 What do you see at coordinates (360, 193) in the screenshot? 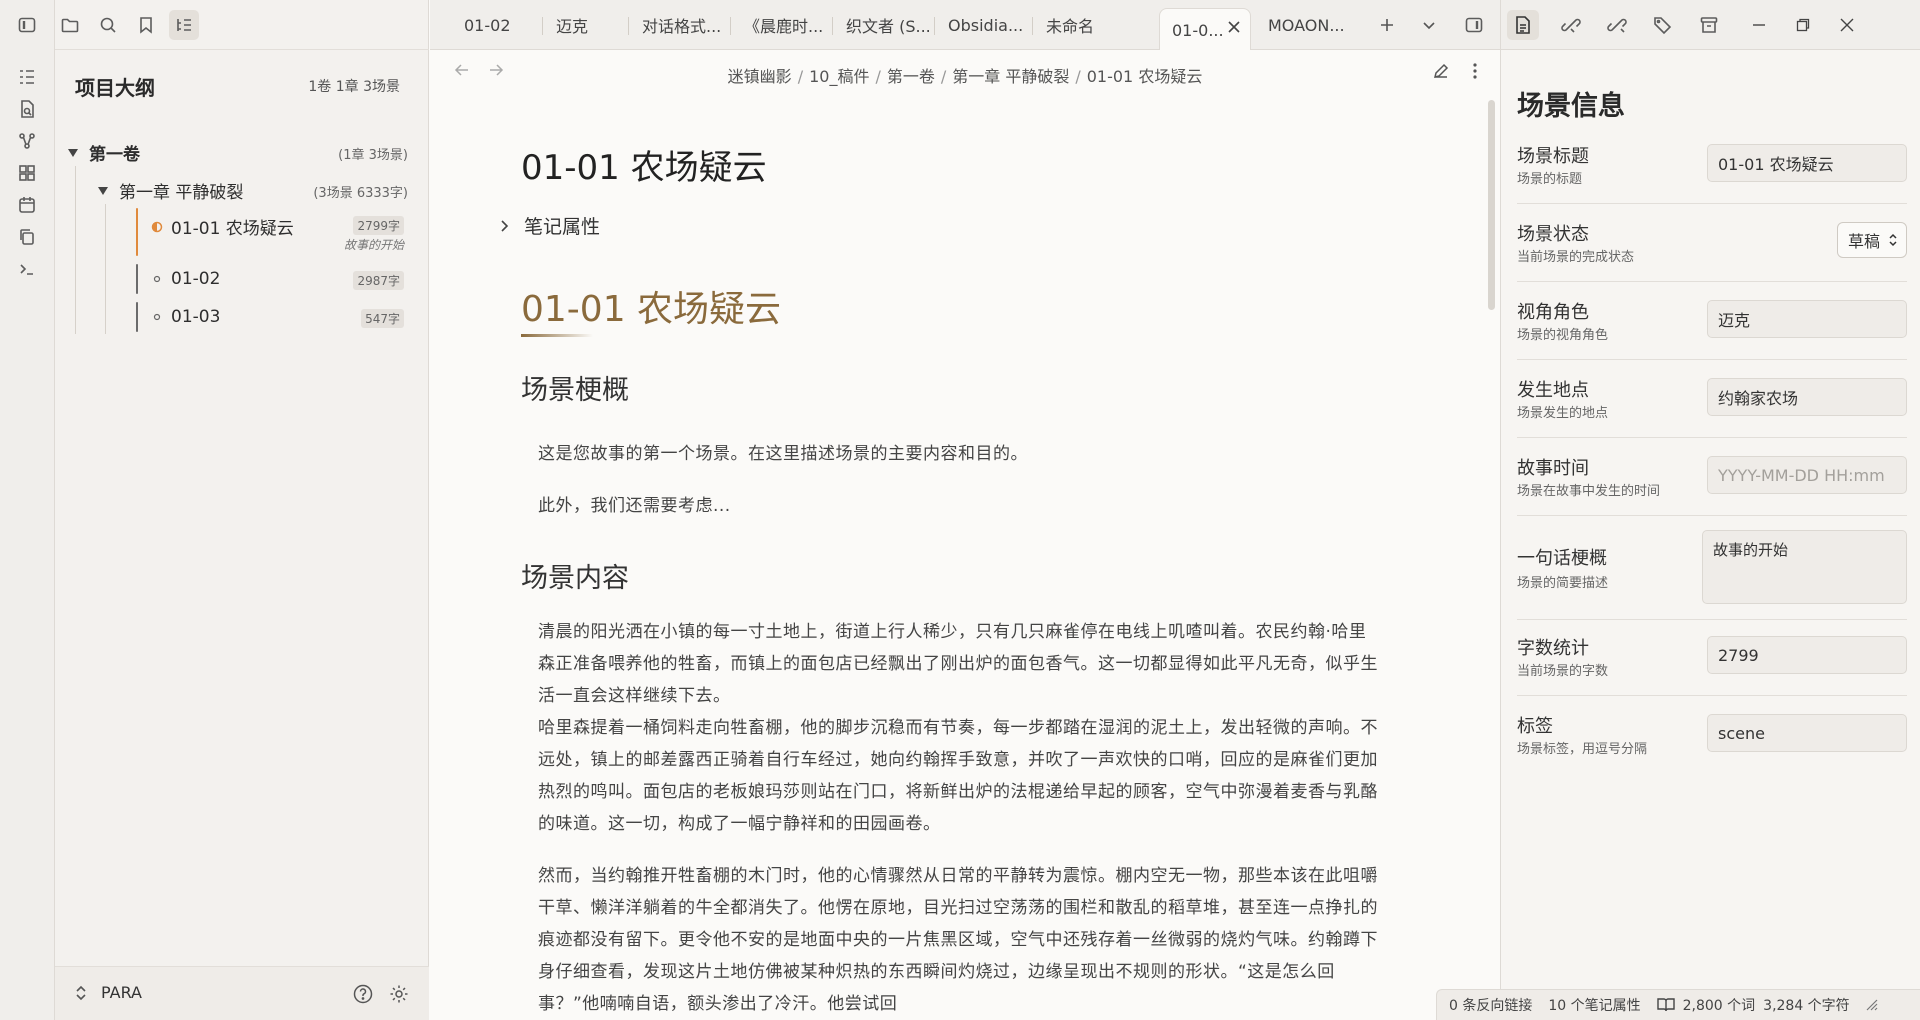
I see `chapter-meta: (3场景 6333字)` at bounding box center [360, 193].